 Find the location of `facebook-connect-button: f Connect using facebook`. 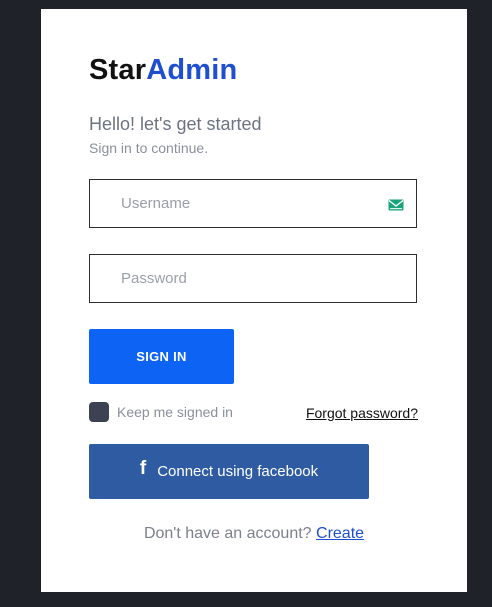

facebook-connect-button: f Connect using facebook is located at coordinates (229, 471).